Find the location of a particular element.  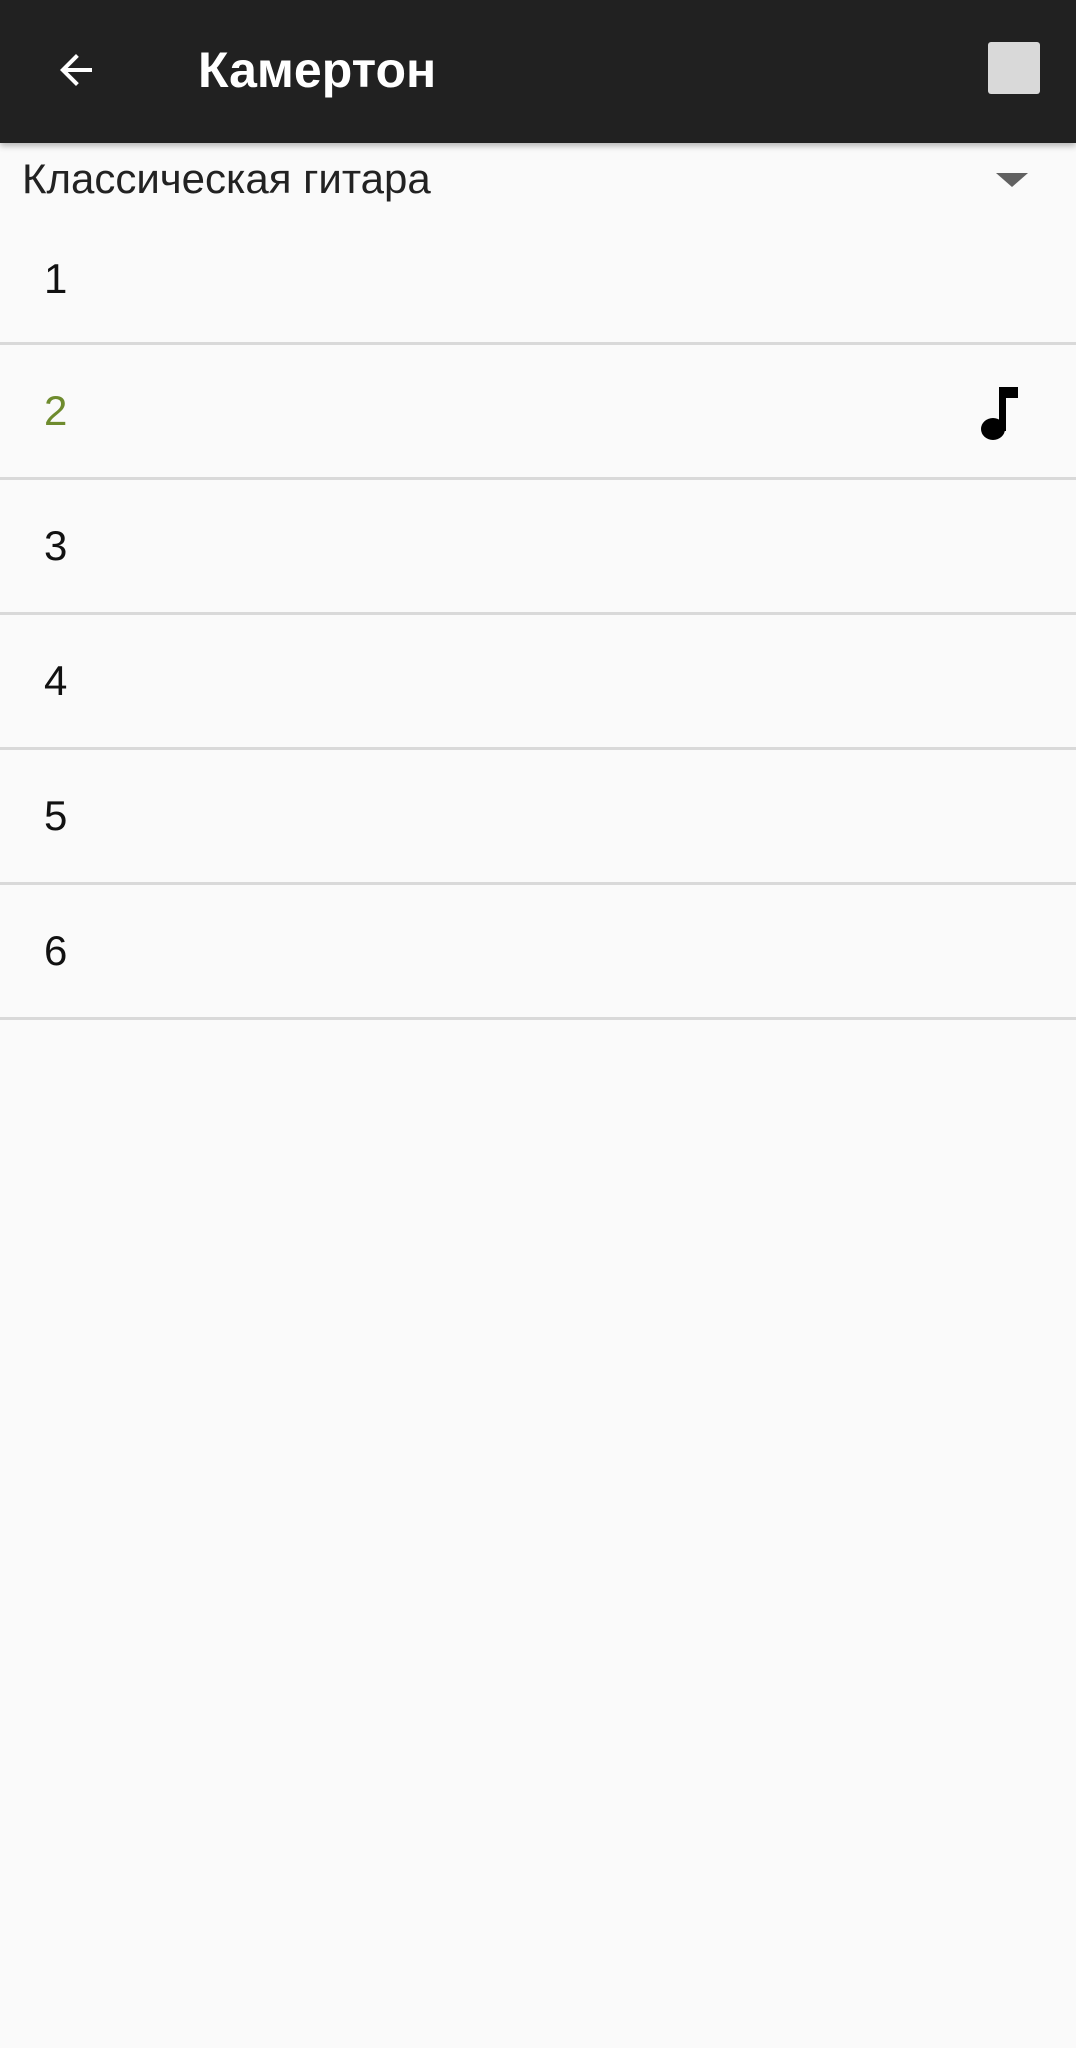

music-note-icon is located at coordinates (999, 413).